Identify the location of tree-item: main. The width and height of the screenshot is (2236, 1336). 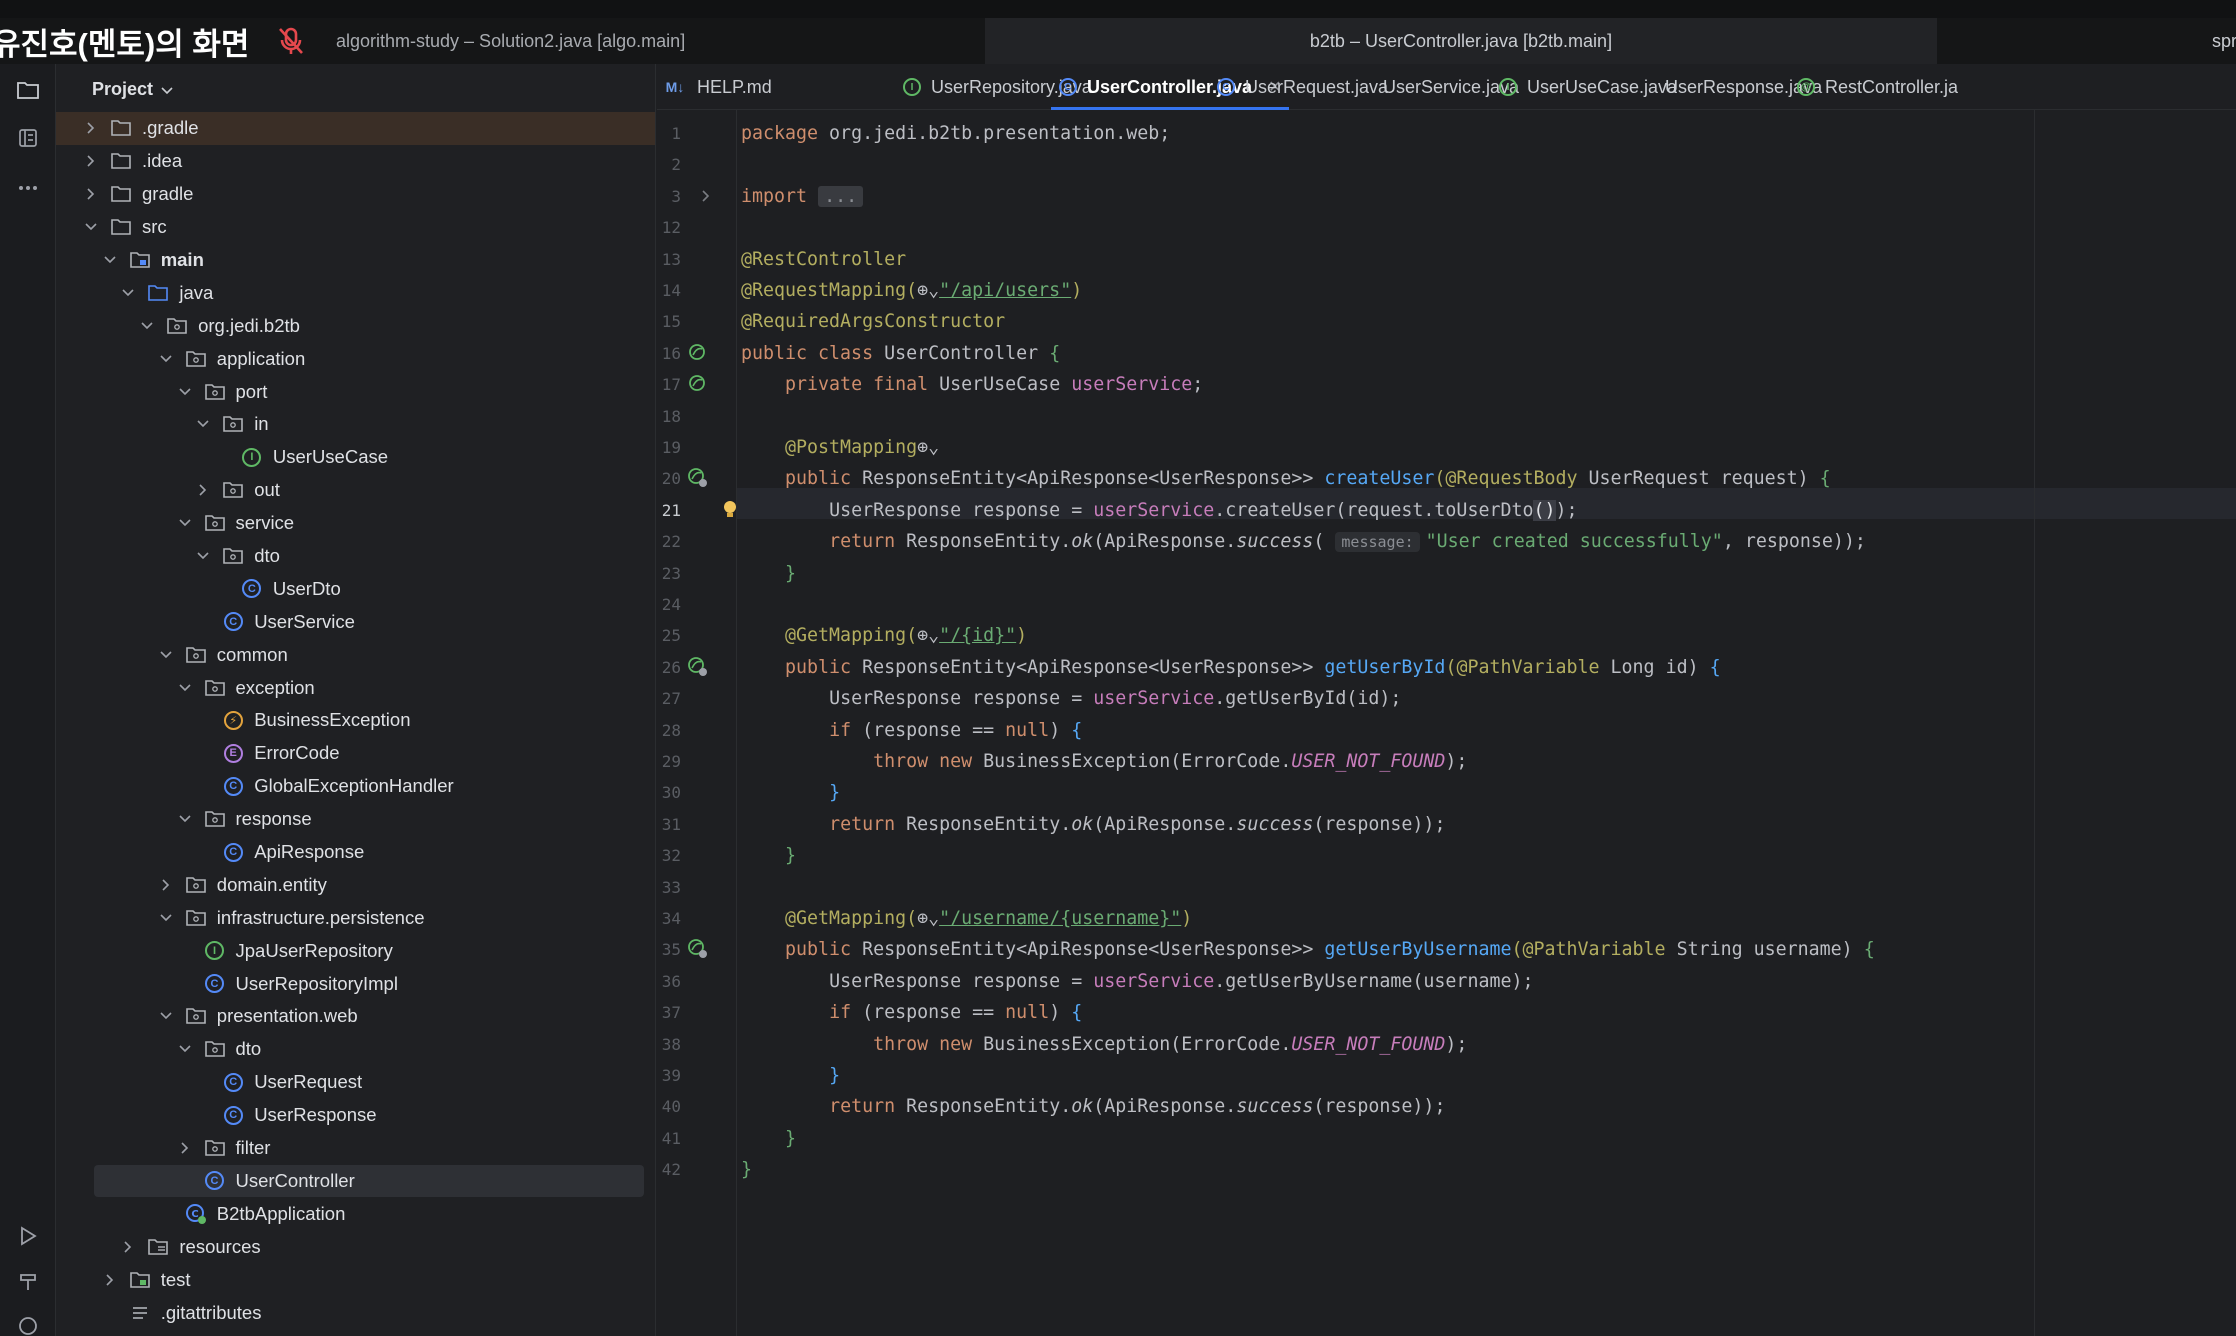
(355, 260).